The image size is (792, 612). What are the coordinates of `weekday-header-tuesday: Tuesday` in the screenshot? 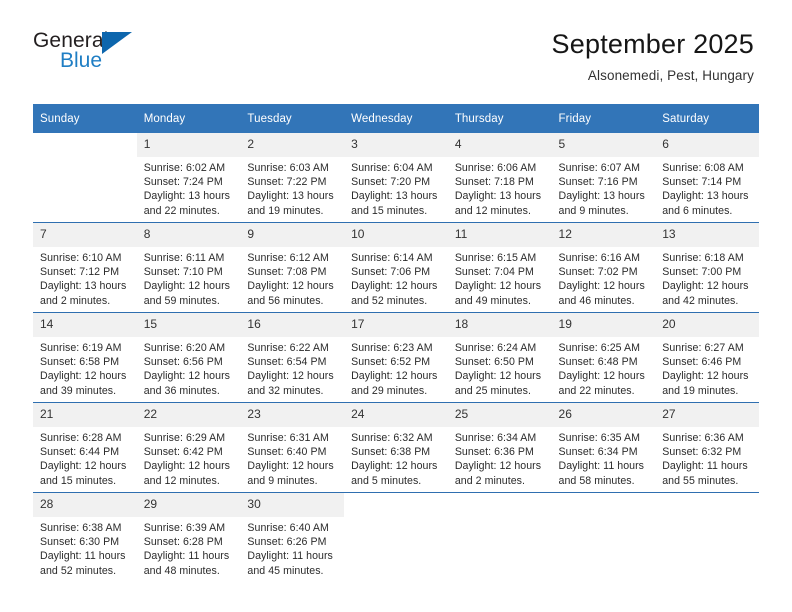 It's located at (292, 118).